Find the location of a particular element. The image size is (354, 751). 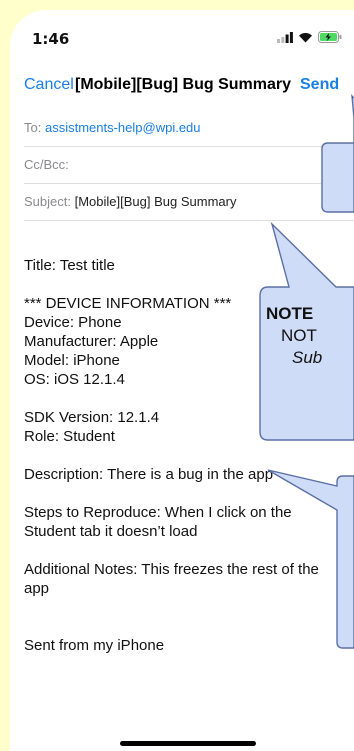

callout-note-heading: NOTE is located at coordinates (290, 313).